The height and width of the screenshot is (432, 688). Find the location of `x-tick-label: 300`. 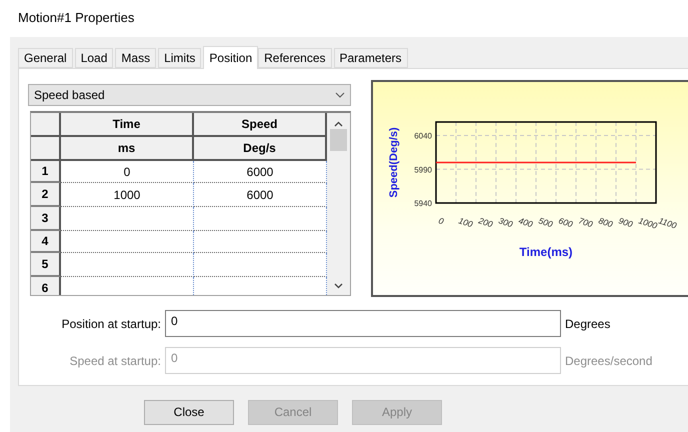

x-tick-label: 300 is located at coordinates (505, 222).